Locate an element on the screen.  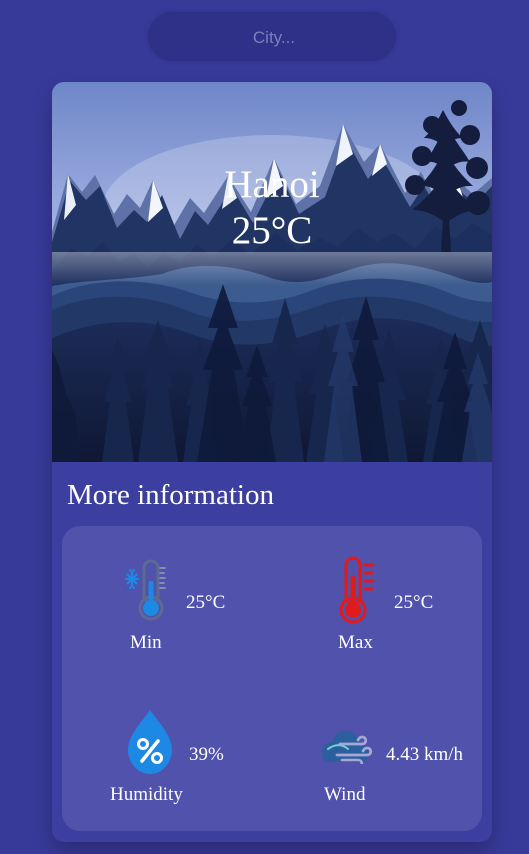
humidity-item: 39% Humidity is located at coordinates (192, 768).